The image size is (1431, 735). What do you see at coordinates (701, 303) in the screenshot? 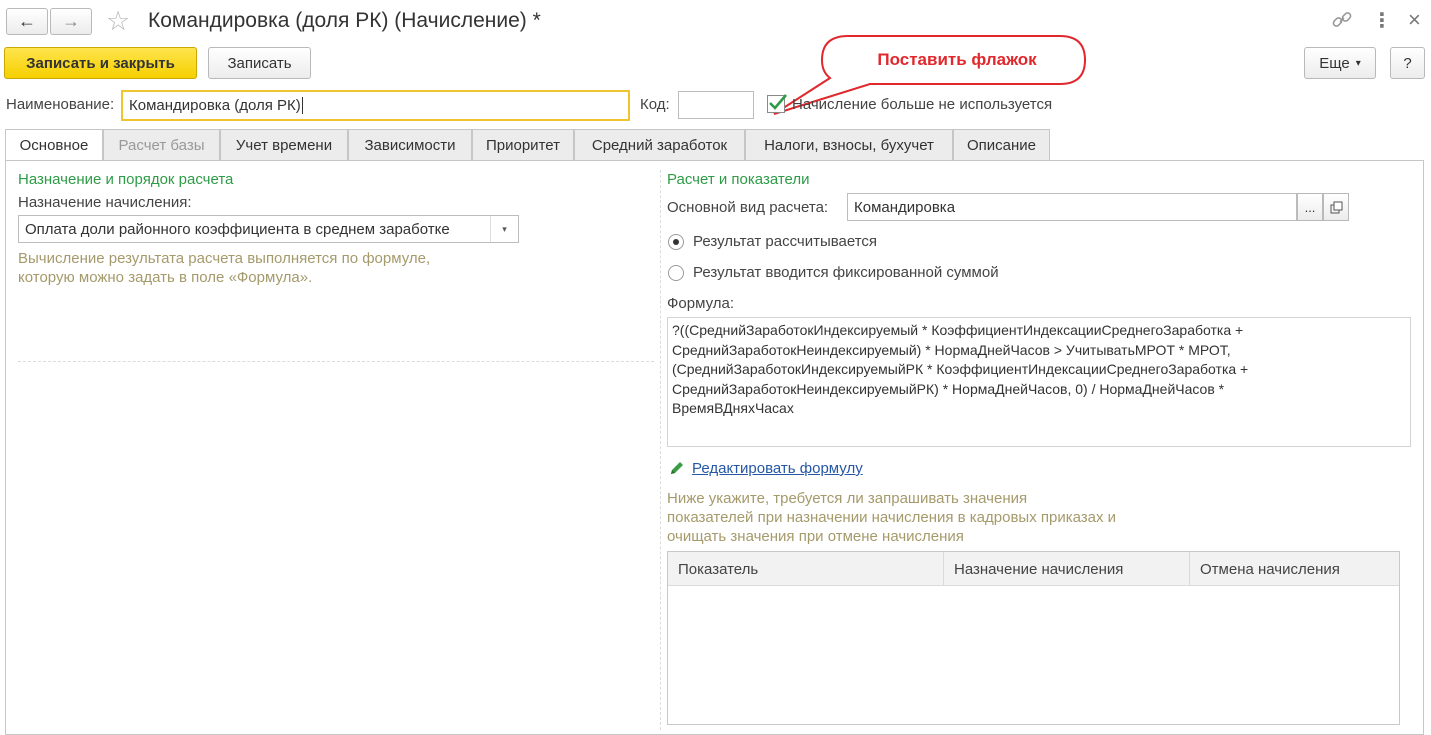
I see `formula-label: Формула:` at bounding box center [701, 303].